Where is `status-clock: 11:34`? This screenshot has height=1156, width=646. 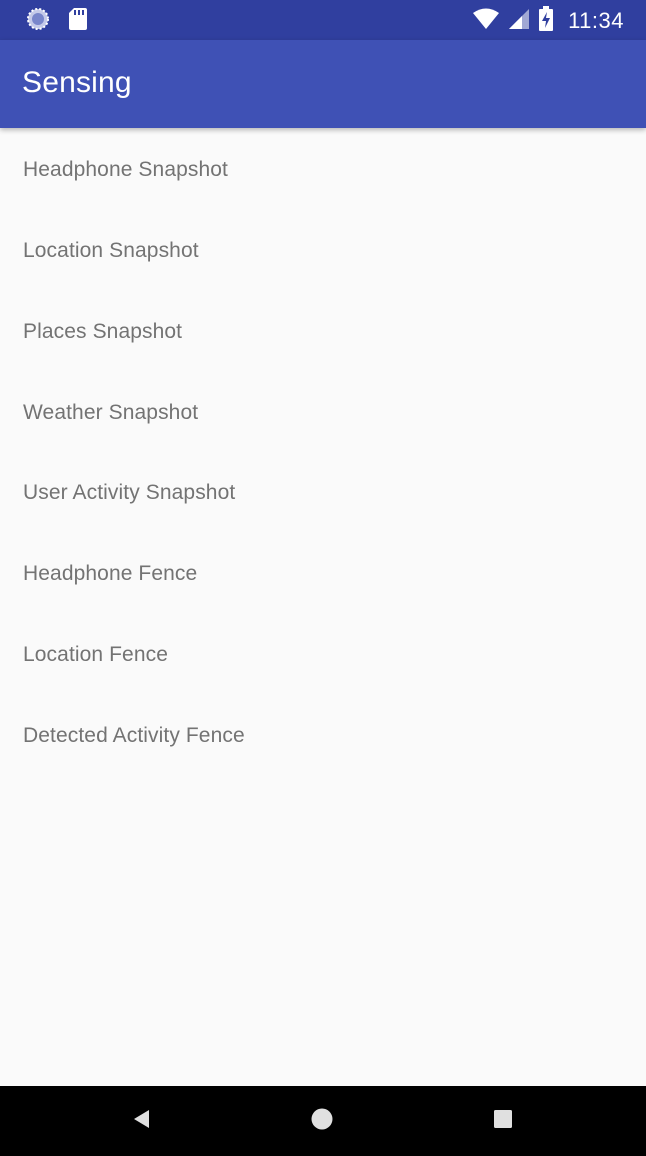 status-clock: 11:34 is located at coordinates (596, 20).